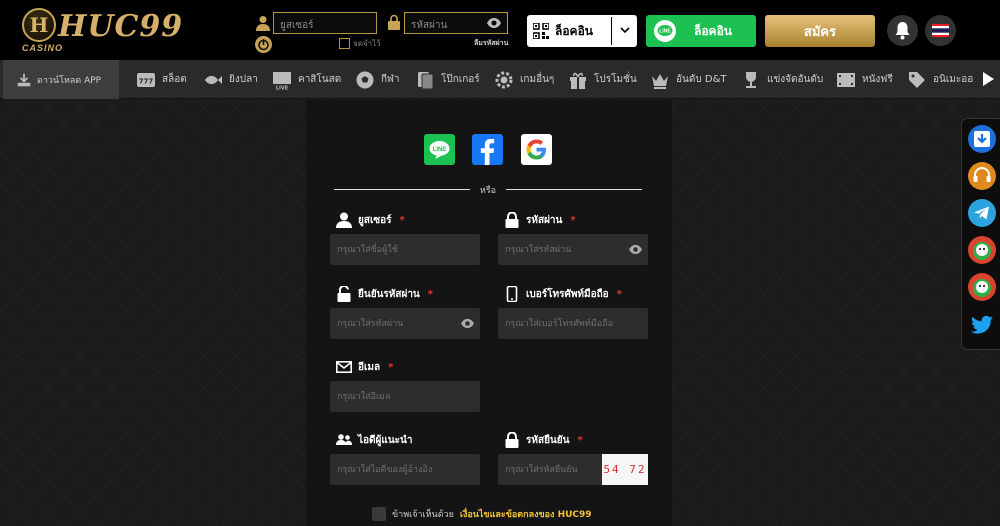 The image size is (1000, 526). I want to click on email-label: อีเมล *, so click(364, 367).